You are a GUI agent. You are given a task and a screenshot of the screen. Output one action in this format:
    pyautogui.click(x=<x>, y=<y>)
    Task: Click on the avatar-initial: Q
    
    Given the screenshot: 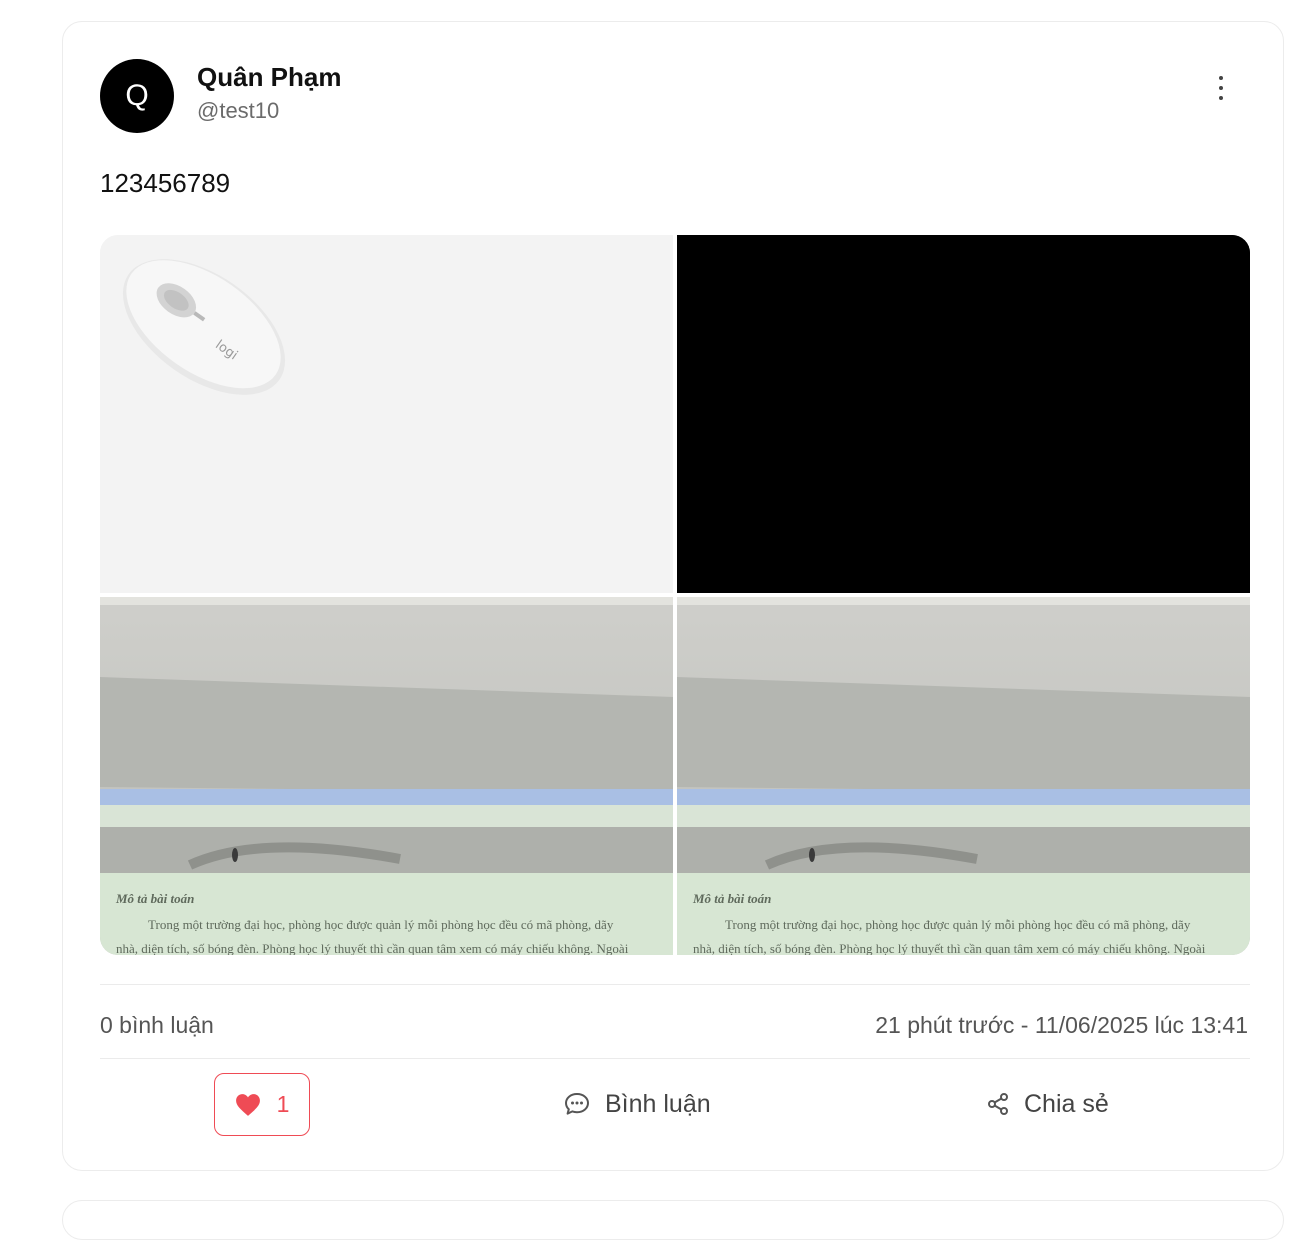 What is the action you would take?
    pyautogui.click(x=137, y=95)
    